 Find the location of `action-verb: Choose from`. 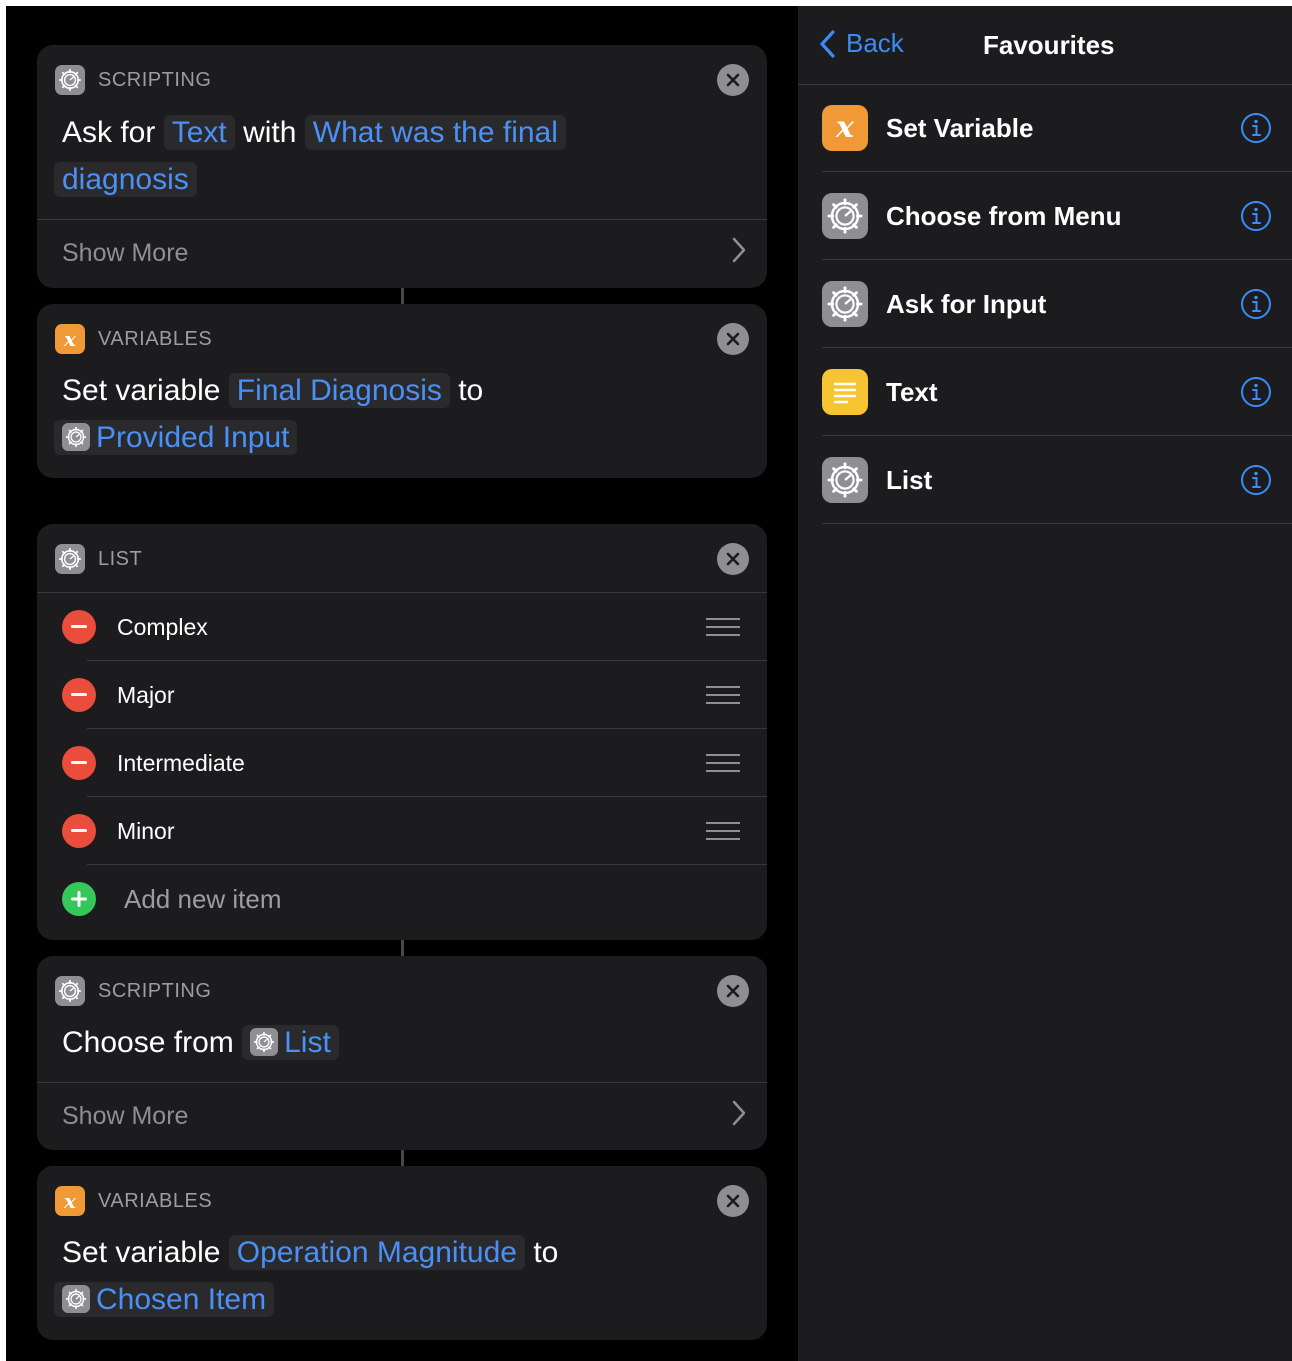

action-verb: Choose from is located at coordinates (148, 1042).